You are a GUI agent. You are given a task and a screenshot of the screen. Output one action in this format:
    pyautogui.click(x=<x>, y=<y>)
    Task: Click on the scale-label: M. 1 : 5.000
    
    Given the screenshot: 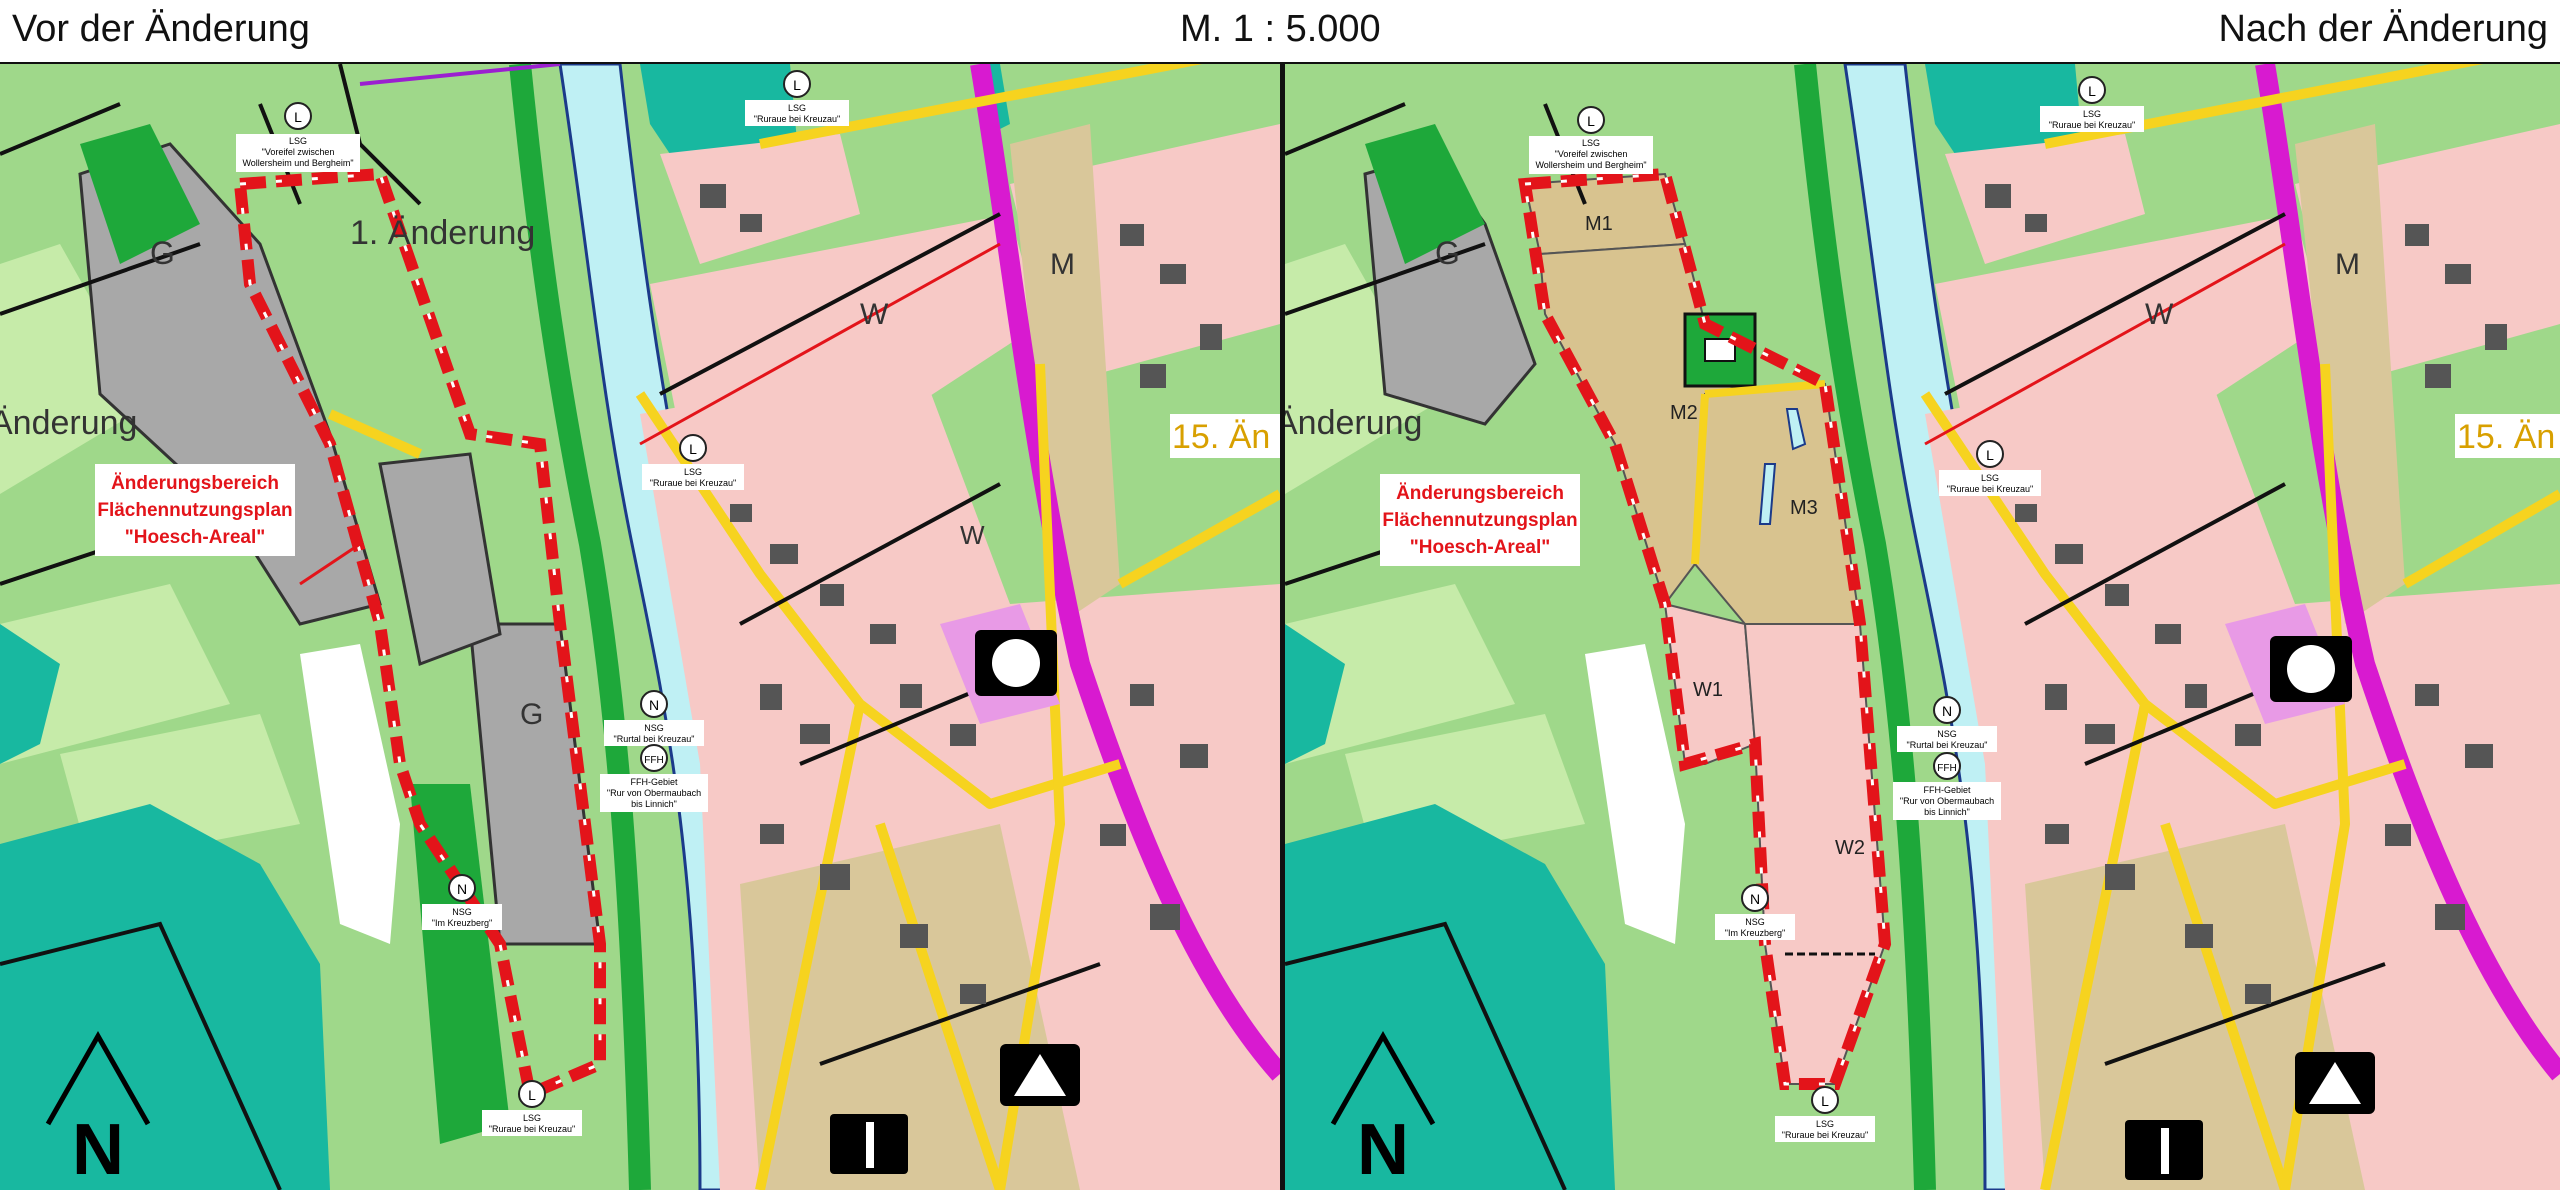 What is the action you would take?
    pyautogui.click(x=1280, y=29)
    